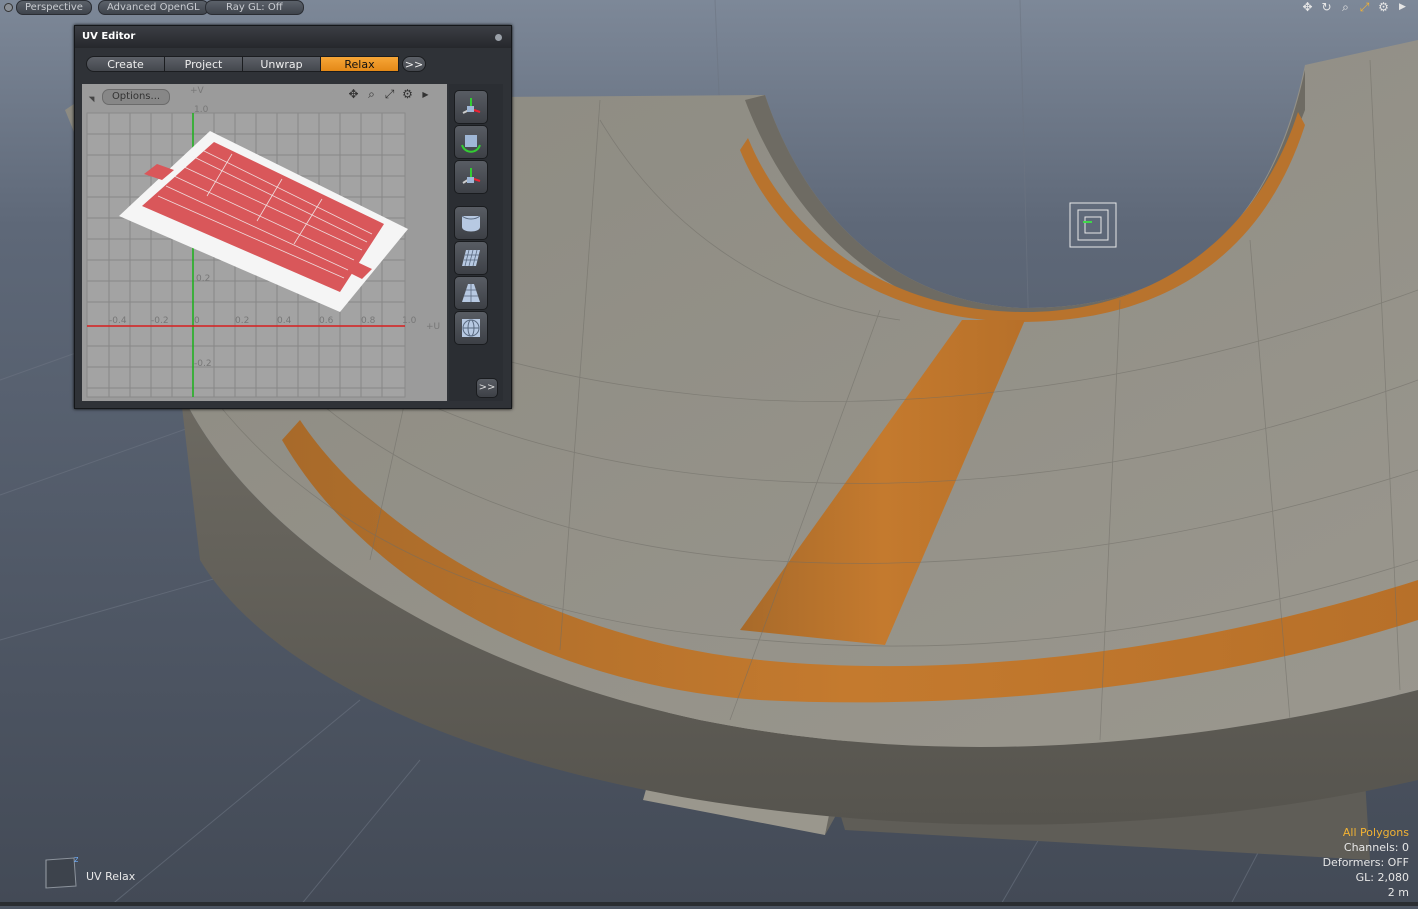  What do you see at coordinates (153, 7) in the screenshot?
I see `shading-mode-button: Advanced OpenGL` at bounding box center [153, 7].